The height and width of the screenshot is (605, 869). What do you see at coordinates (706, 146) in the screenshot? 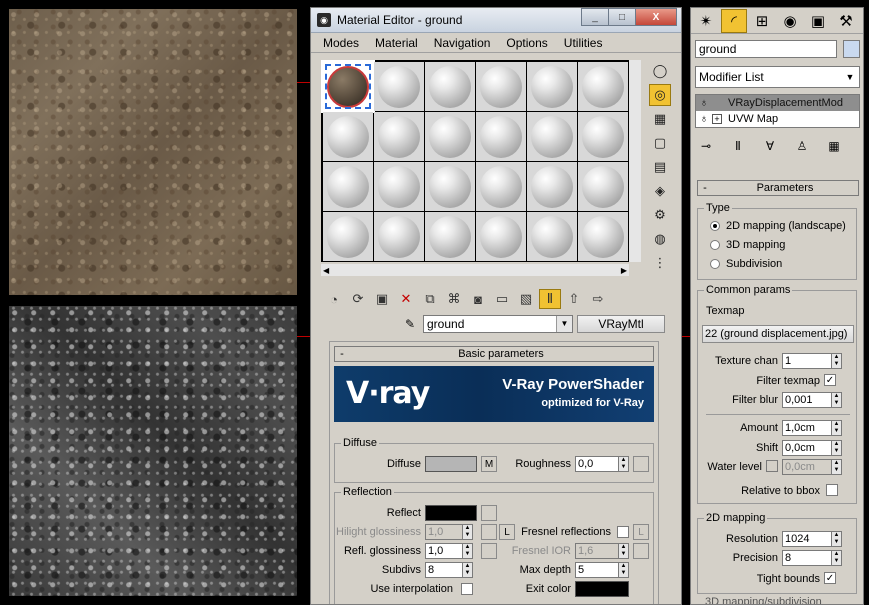
I see `pin-stack-icon: ⊸` at bounding box center [706, 146].